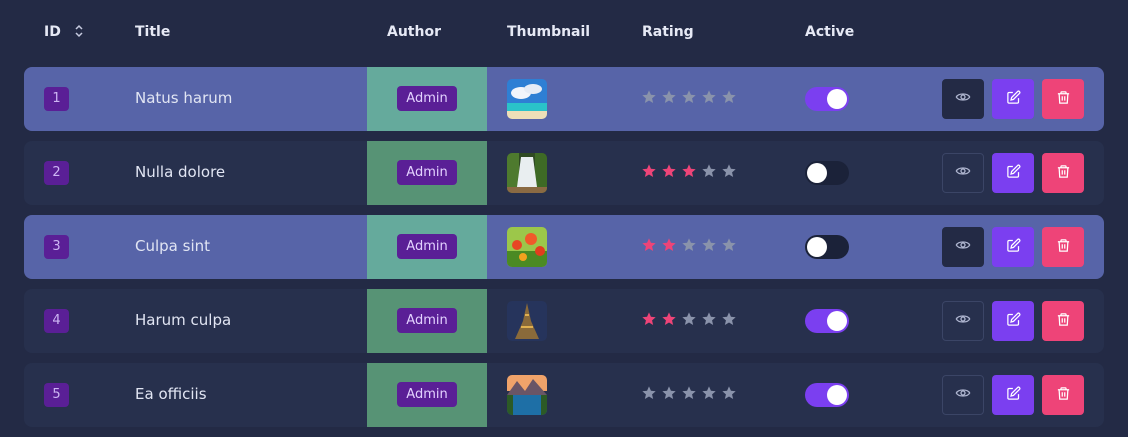  What do you see at coordinates (180, 172) in the screenshot?
I see `row-title: Nulla dolore` at bounding box center [180, 172].